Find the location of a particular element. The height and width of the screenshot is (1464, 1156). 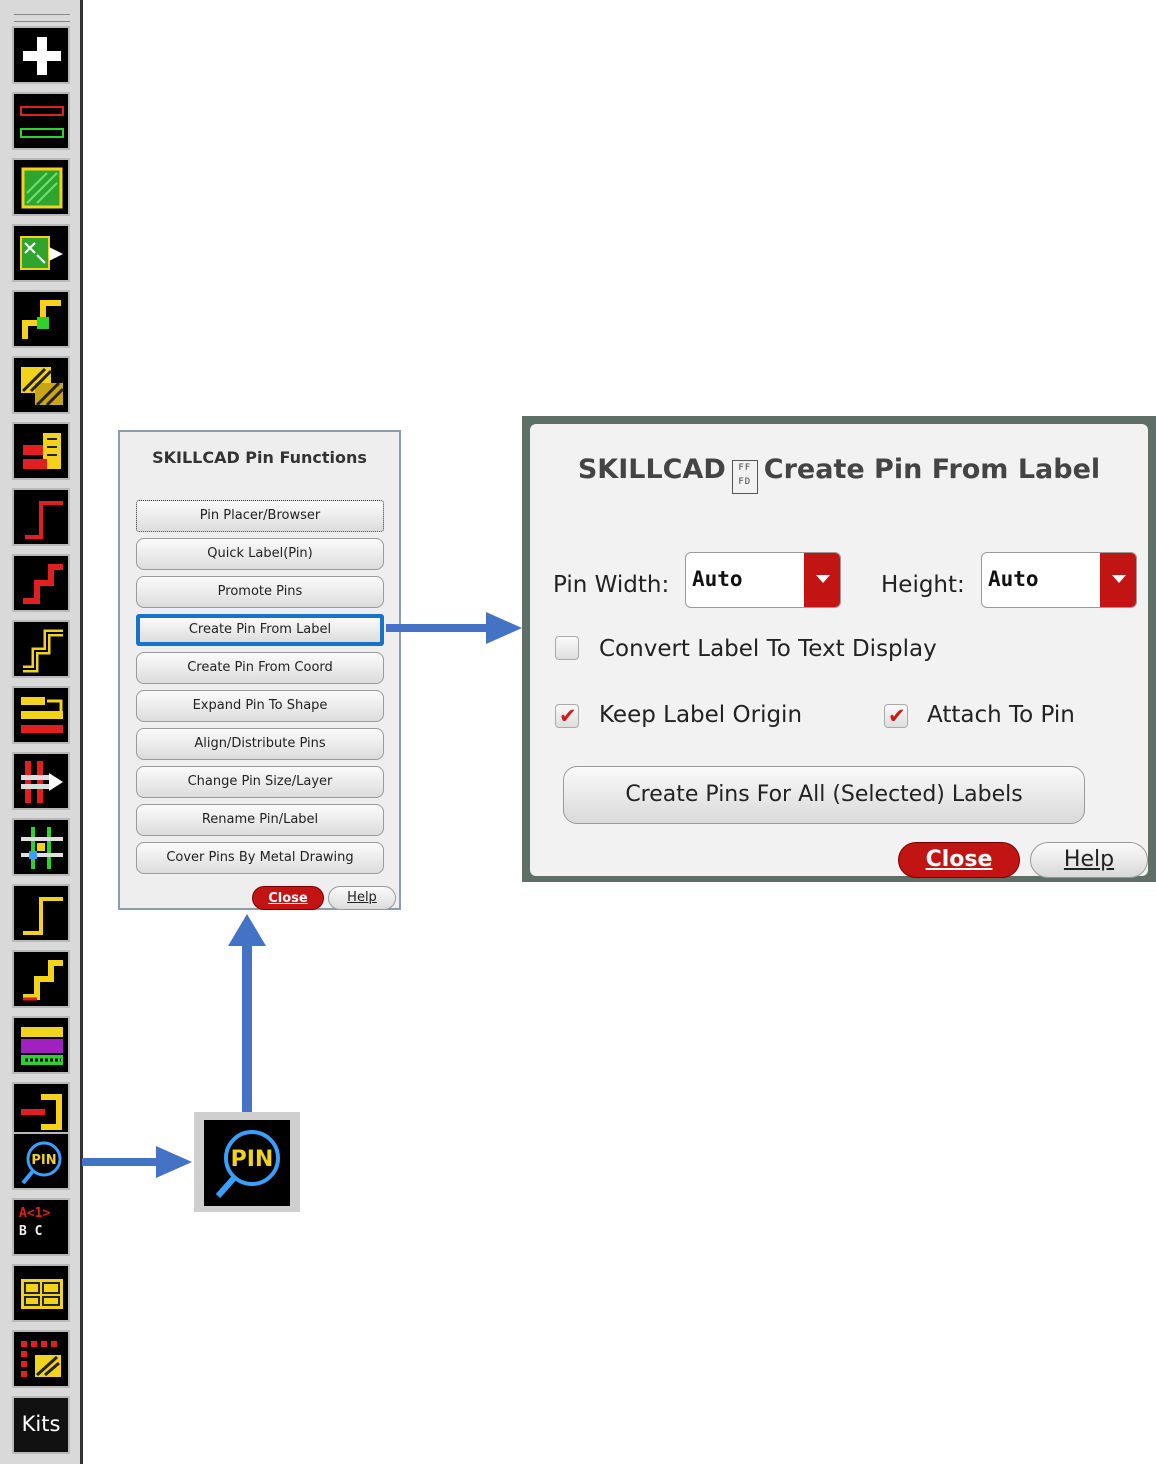

arrow-to-menu-head is located at coordinates (247, 930).